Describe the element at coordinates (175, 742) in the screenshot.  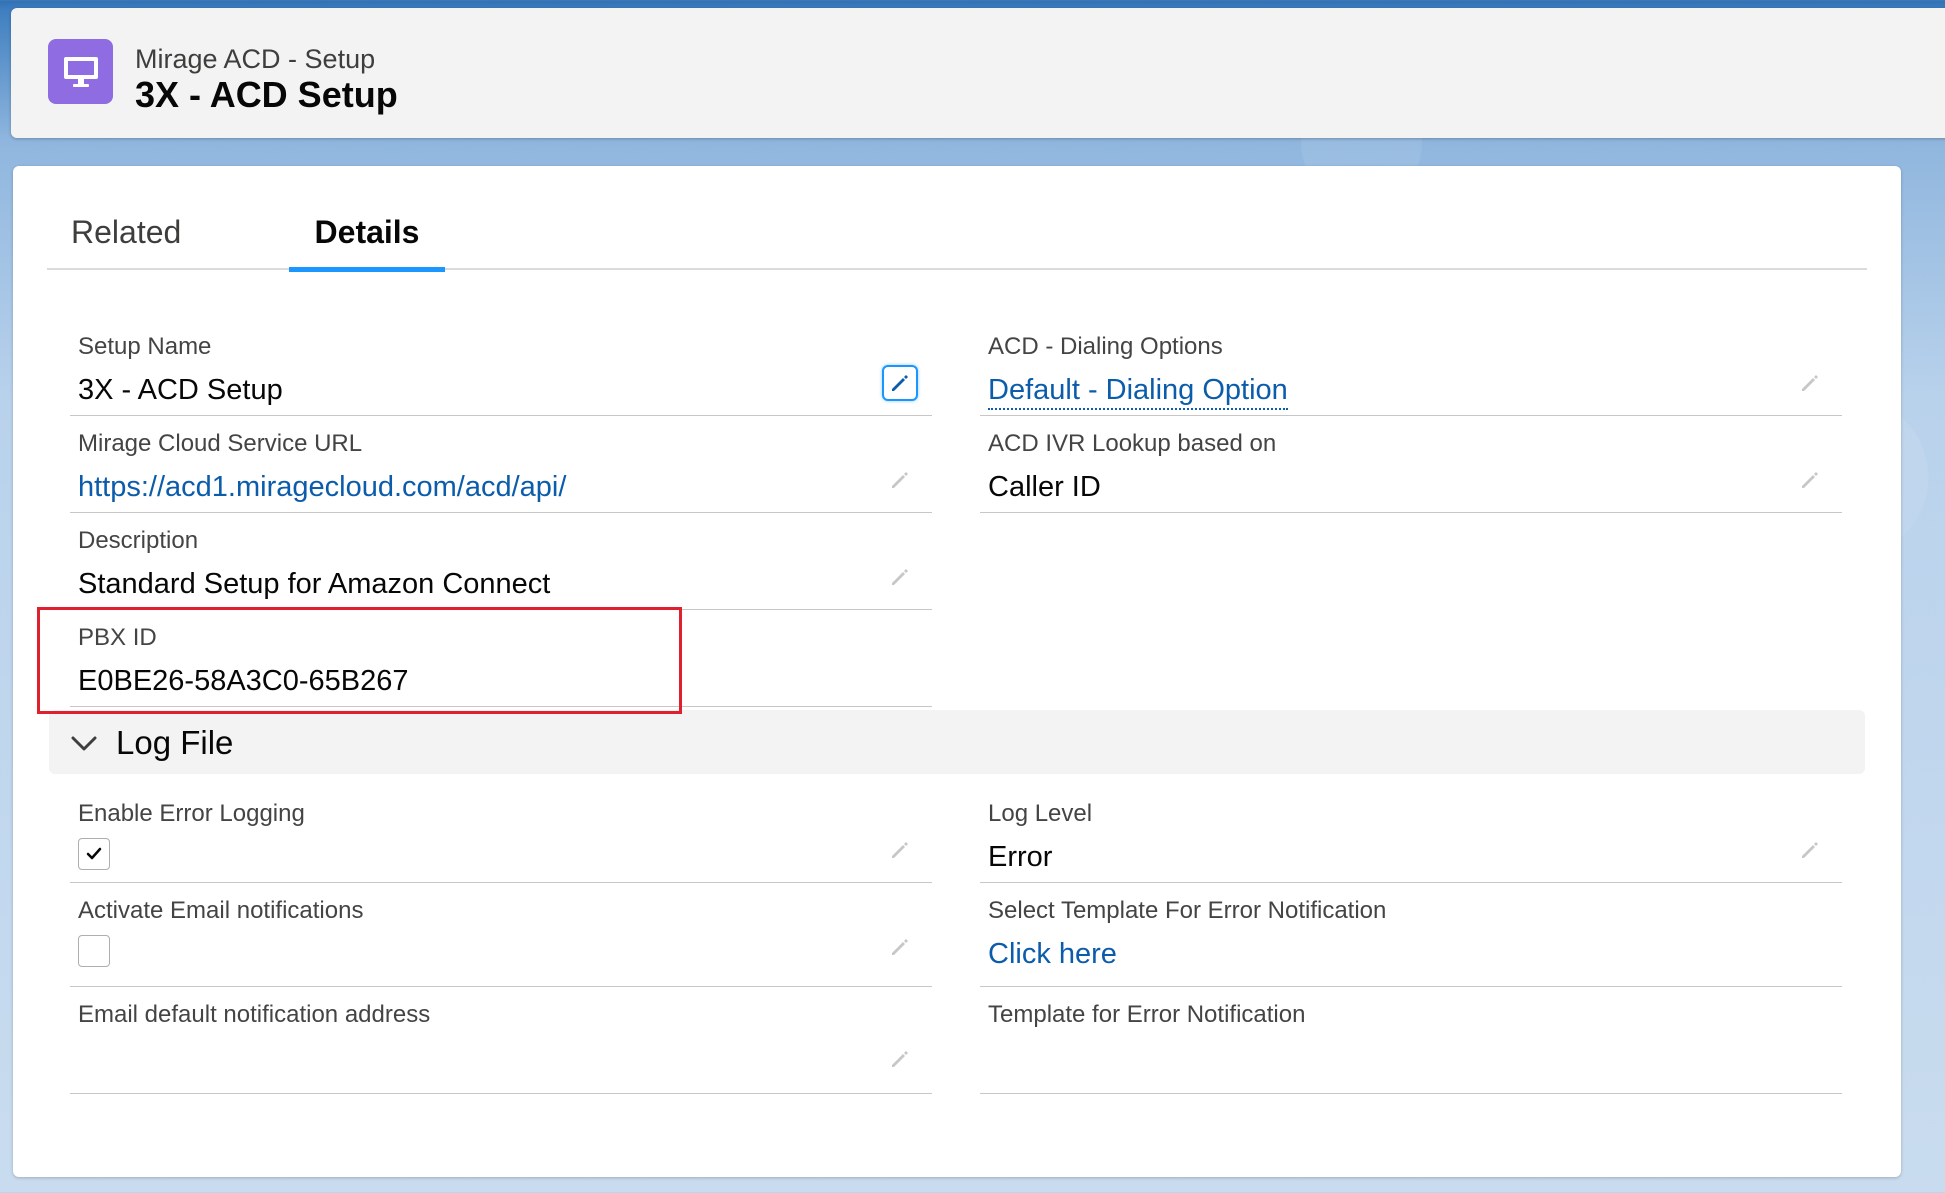
I see `section-title: Log File` at that location.